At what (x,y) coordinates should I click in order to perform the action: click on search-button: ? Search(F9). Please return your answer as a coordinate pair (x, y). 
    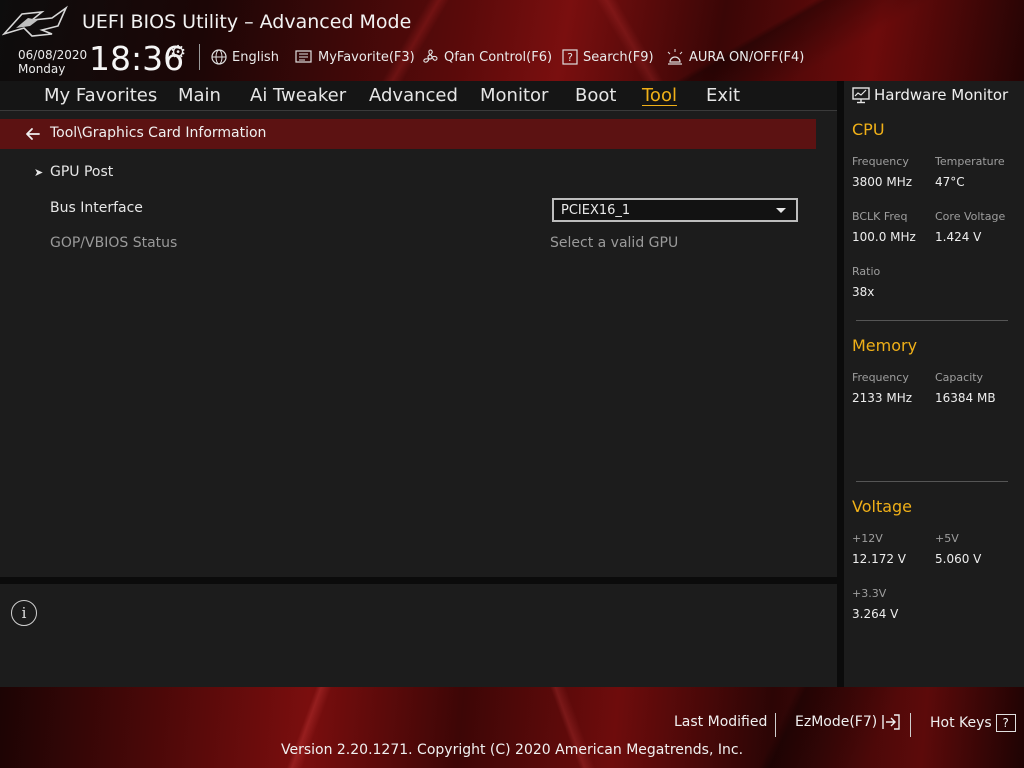
    Looking at the image, I should click on (608, 57).